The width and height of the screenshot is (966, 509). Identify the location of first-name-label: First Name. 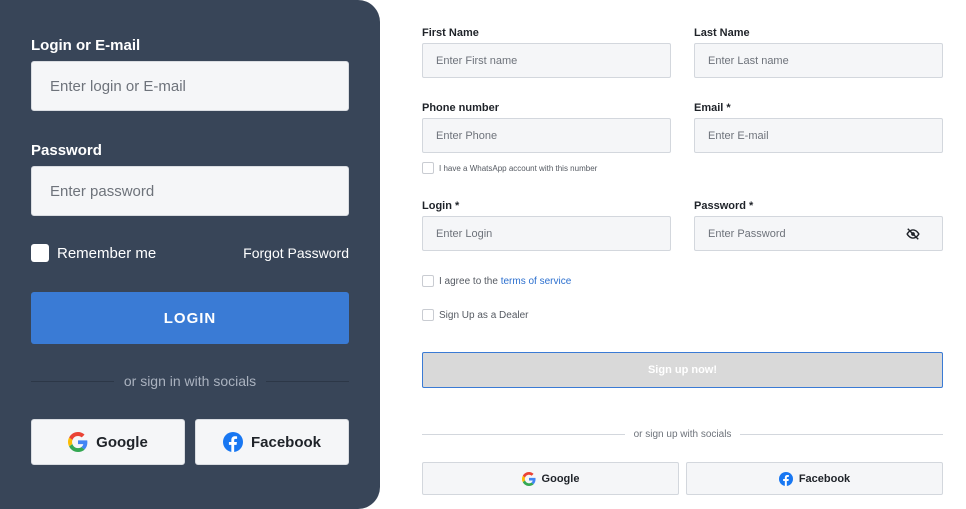
(450, 33).